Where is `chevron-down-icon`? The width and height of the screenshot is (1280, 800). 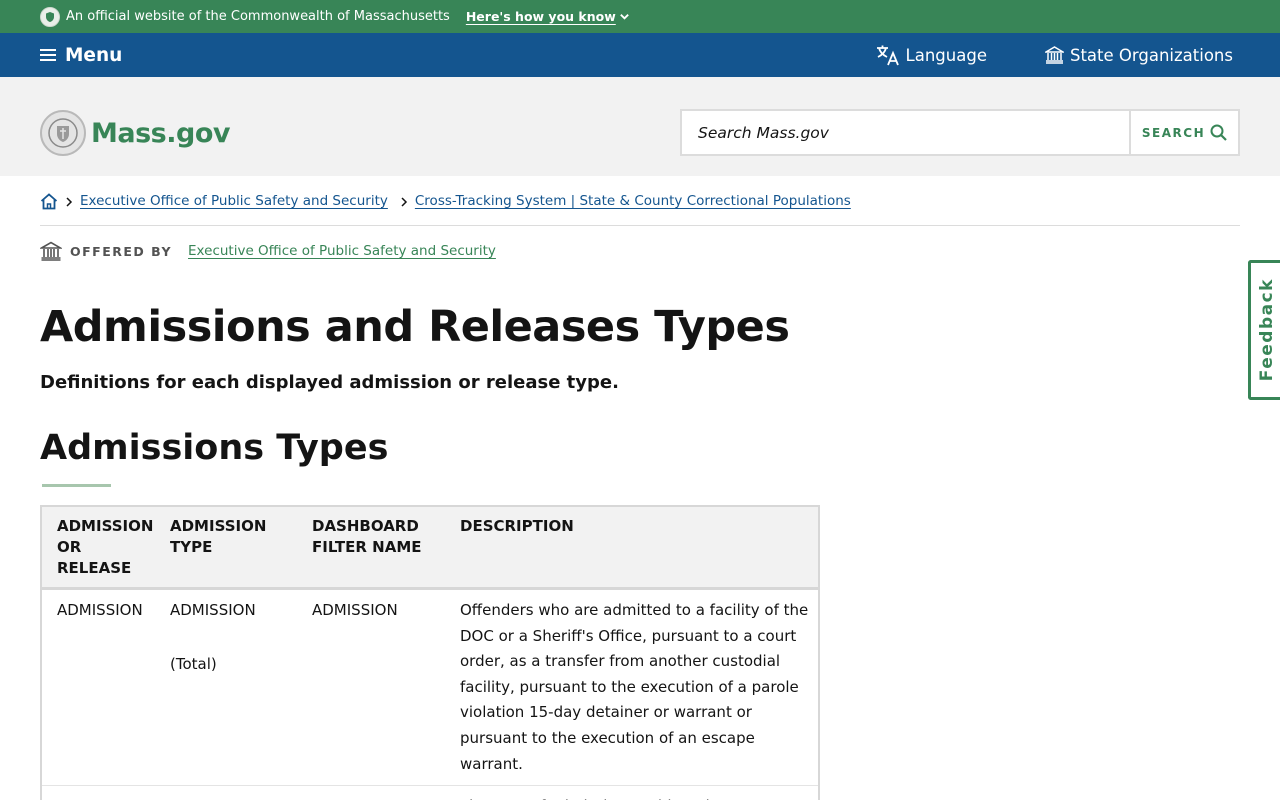
chevron-down-icon is located at coordinates (624, 17).